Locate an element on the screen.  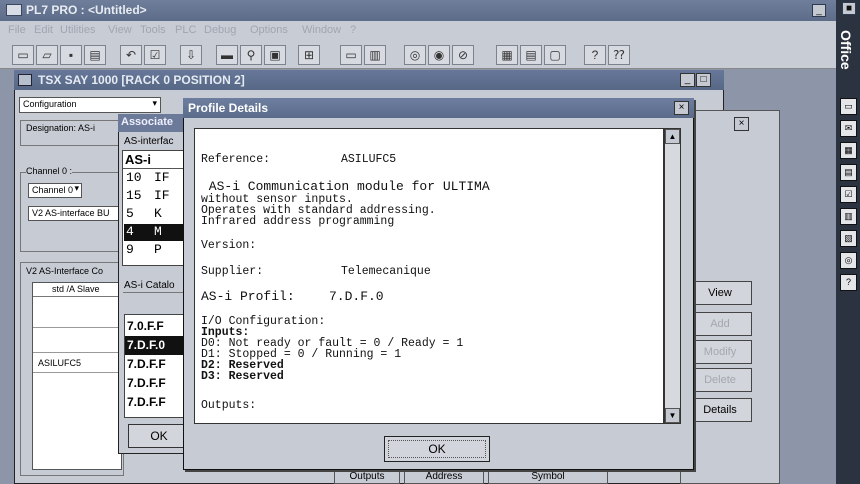
function-field: V2 AS-interface BU is located at coordinates (76, 213).